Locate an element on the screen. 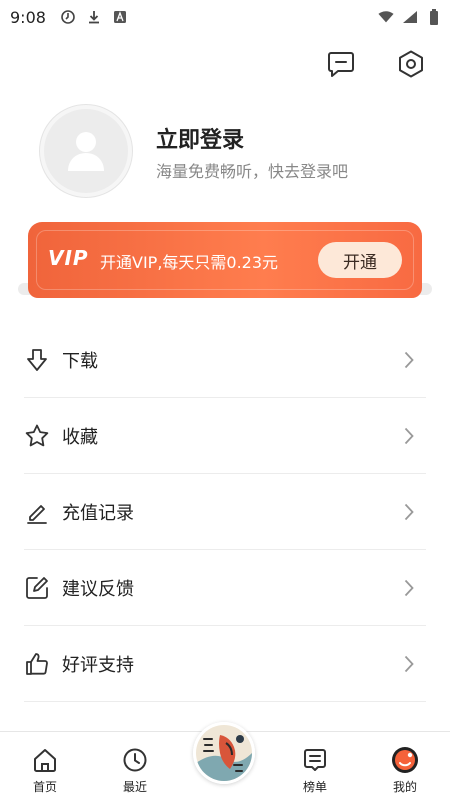 This screenshot has width=450, height=800. menu-item-download: 下载 is located at coordinates (225, 360).